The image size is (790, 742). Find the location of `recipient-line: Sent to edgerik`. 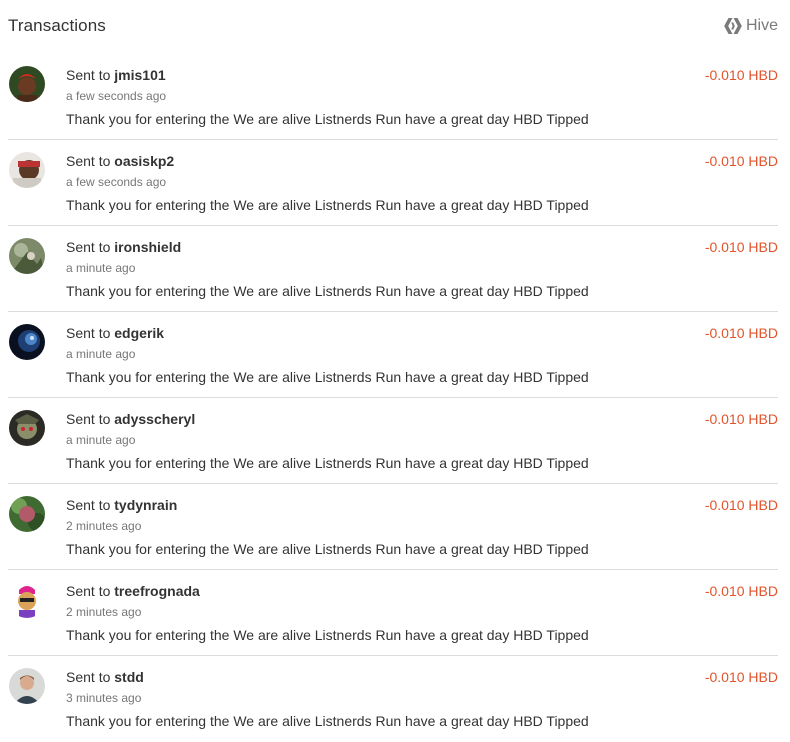

recipient-line: Sent to edgerik is located at coordinates (115, 333).